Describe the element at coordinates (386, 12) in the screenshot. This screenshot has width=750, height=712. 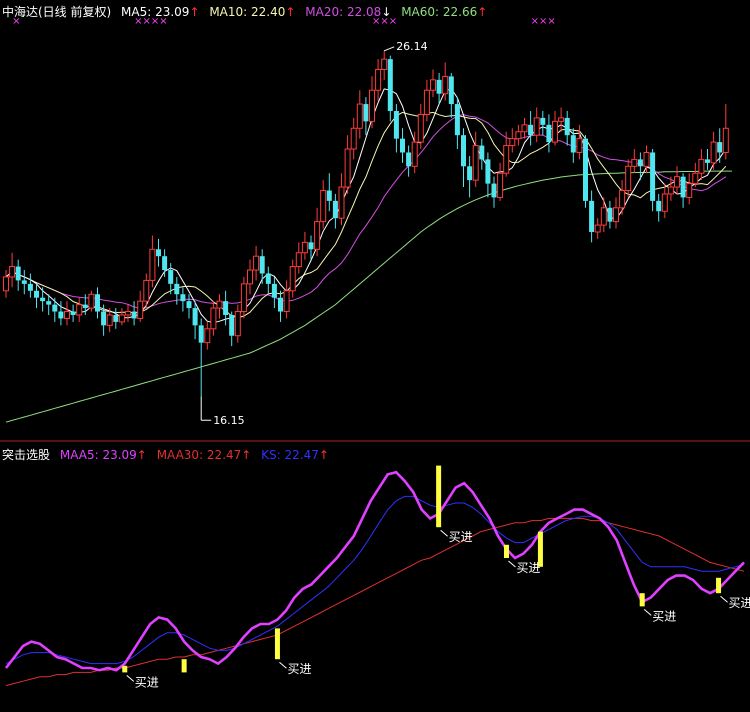
I see `arrow-down-icon: ↓` at that location.